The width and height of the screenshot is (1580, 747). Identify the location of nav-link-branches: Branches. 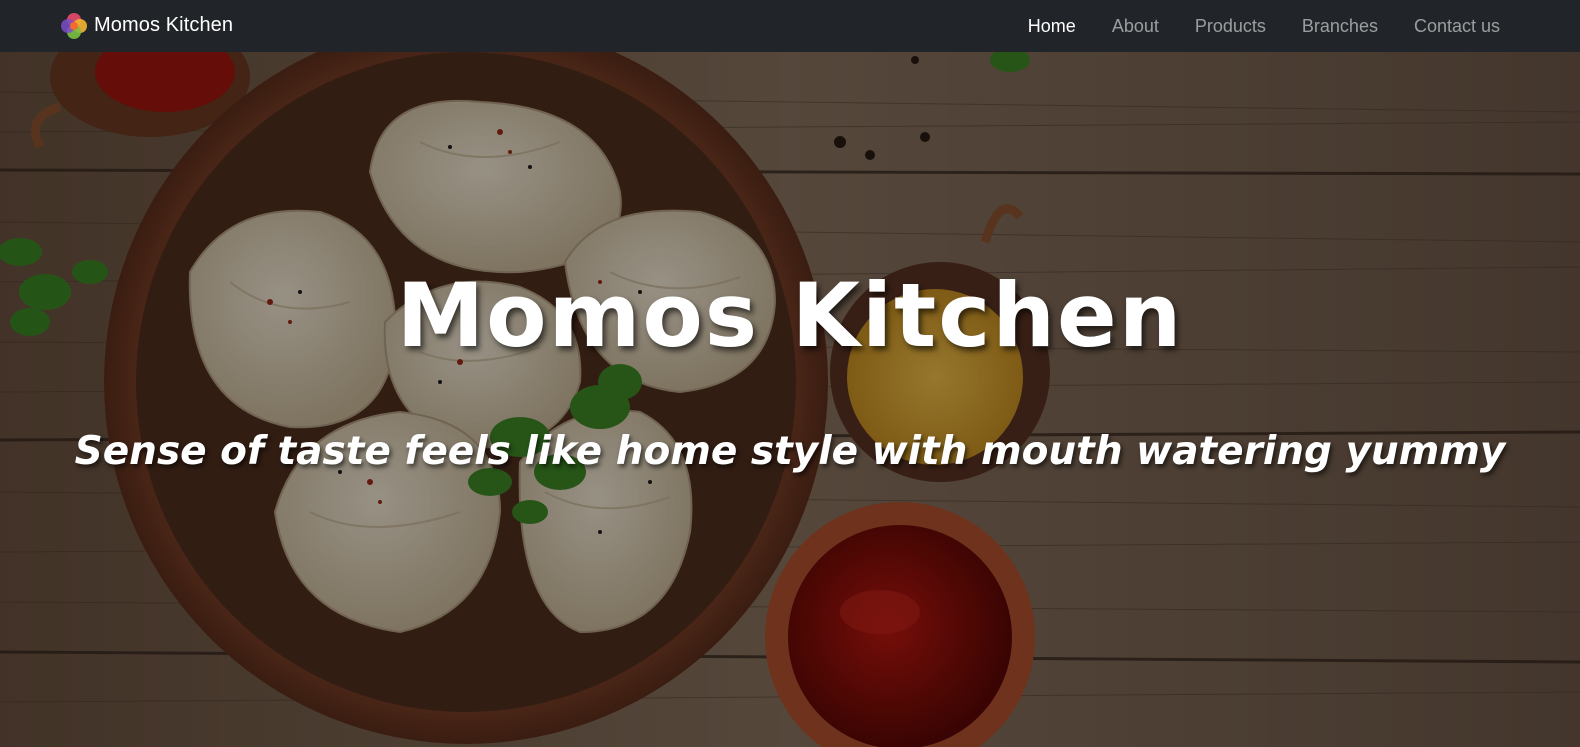
(1340, 26).